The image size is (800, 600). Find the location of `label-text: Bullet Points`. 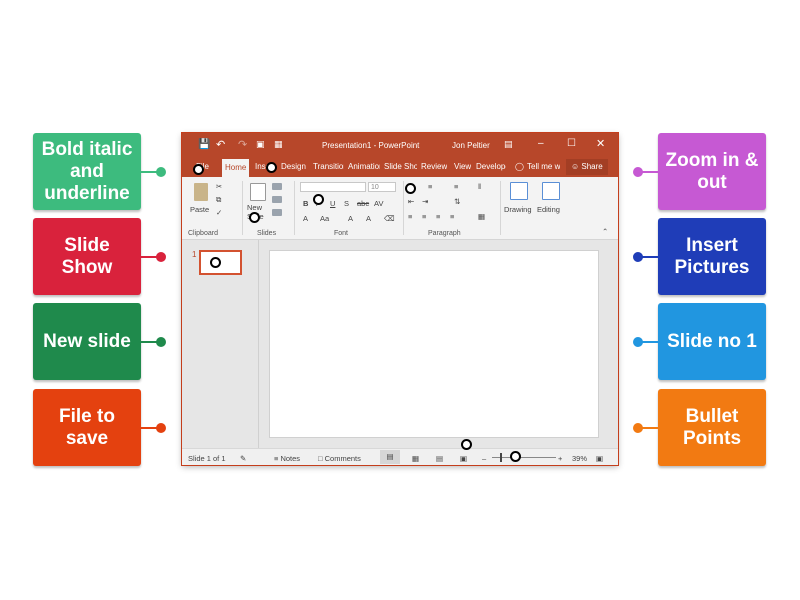

label-text: Bullet Points is located at coordinates (712, 427).